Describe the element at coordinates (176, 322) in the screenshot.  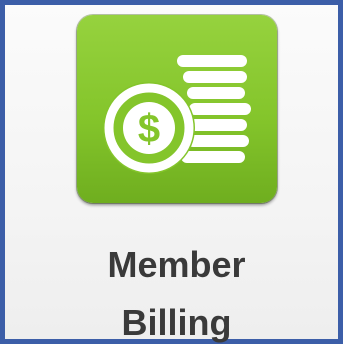
I see `tile-label-billing: Billing` at that location.